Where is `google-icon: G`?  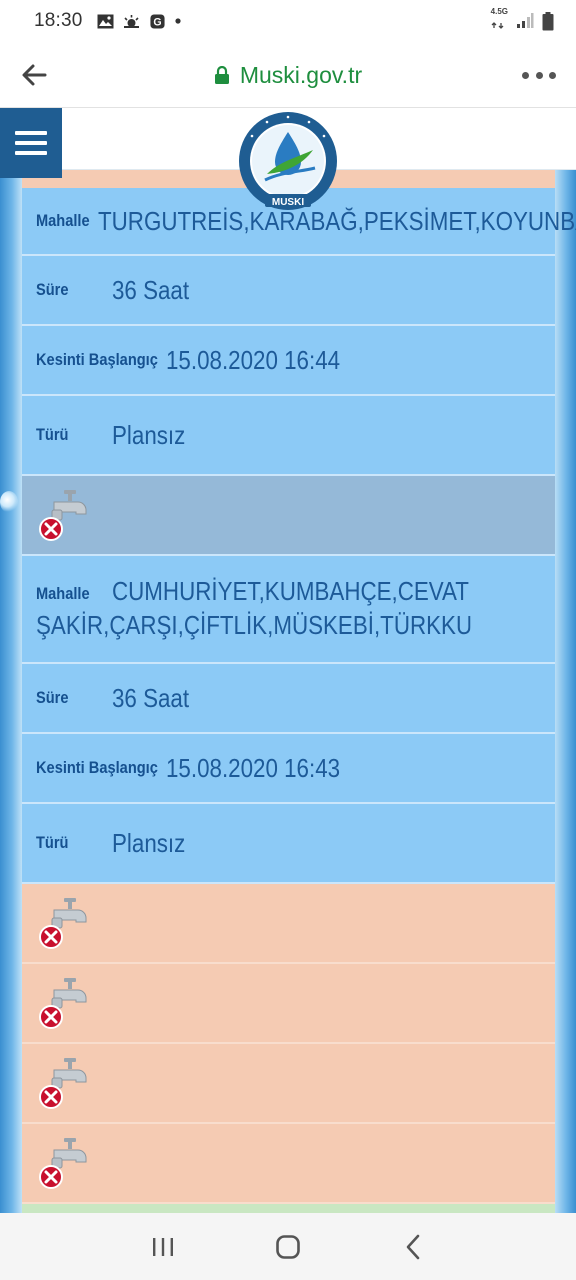
google-icon: G is located at coordinates (157, 21).